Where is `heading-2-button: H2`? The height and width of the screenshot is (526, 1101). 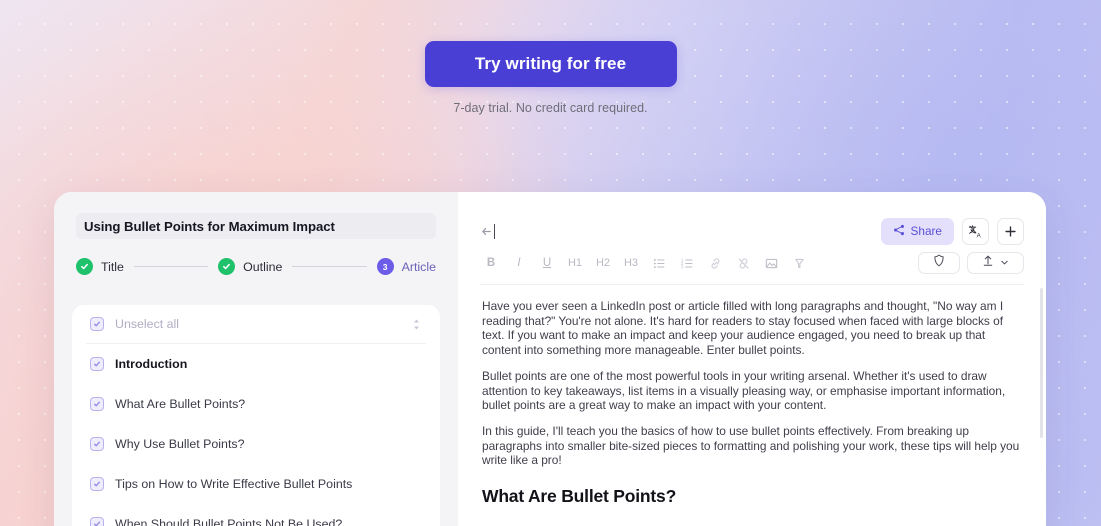 heading-2-button: H2 is located at coordinates (603, 263).